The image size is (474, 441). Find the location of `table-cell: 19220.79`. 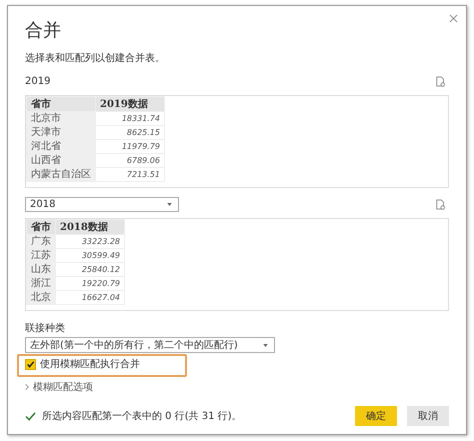

table-cell: 19220.79 is located at coordinates (90, 283).